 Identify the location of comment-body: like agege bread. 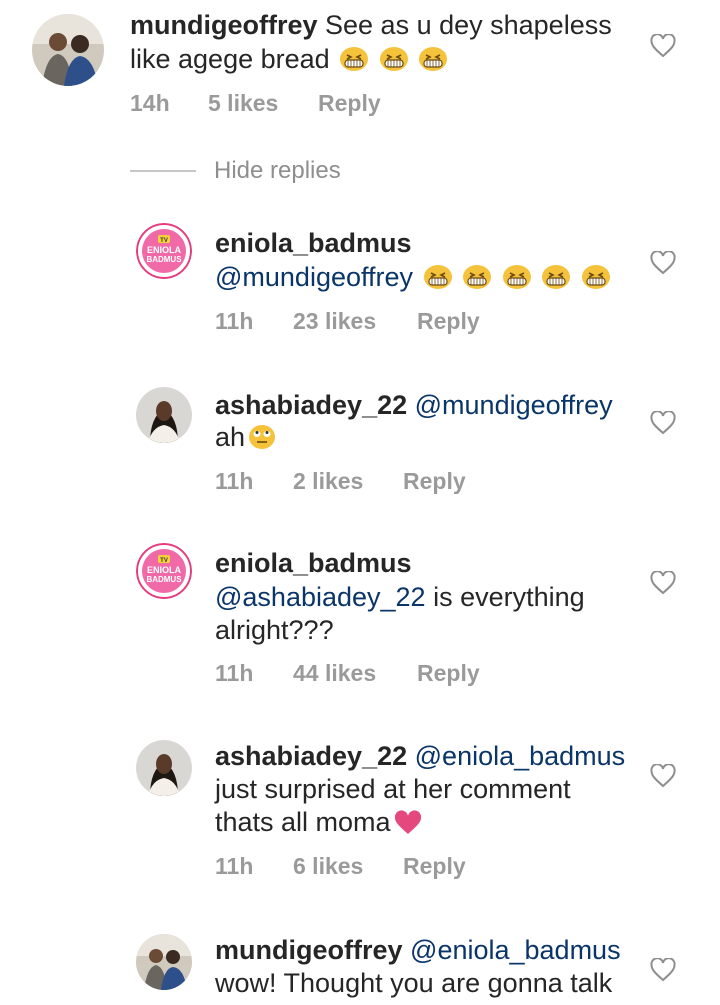
(230, 59).